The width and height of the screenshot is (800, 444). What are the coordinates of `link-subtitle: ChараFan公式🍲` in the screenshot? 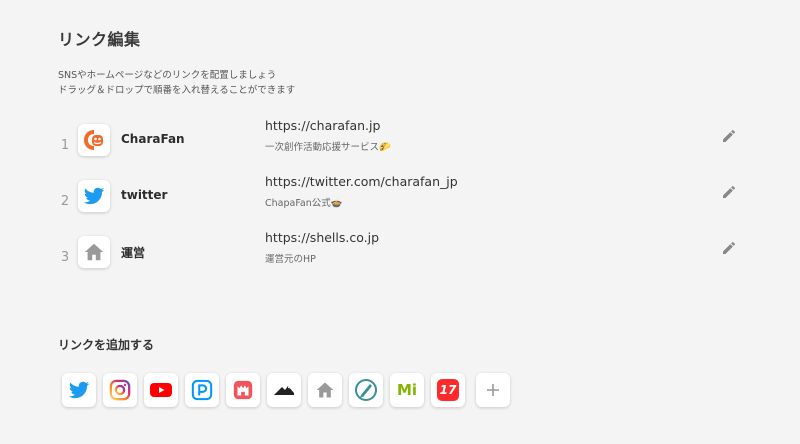 It's located at (304, 203).